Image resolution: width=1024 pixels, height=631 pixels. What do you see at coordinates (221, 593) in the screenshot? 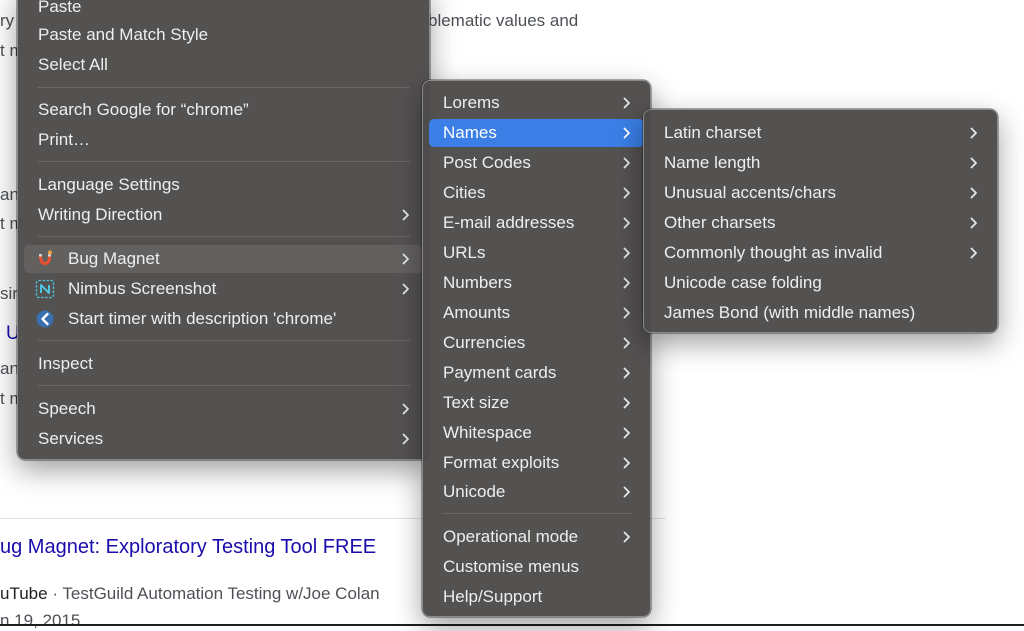
I see `result-channel: TestGuild Automation Testing w/Joe Colan` at bounding box center [221, 593].